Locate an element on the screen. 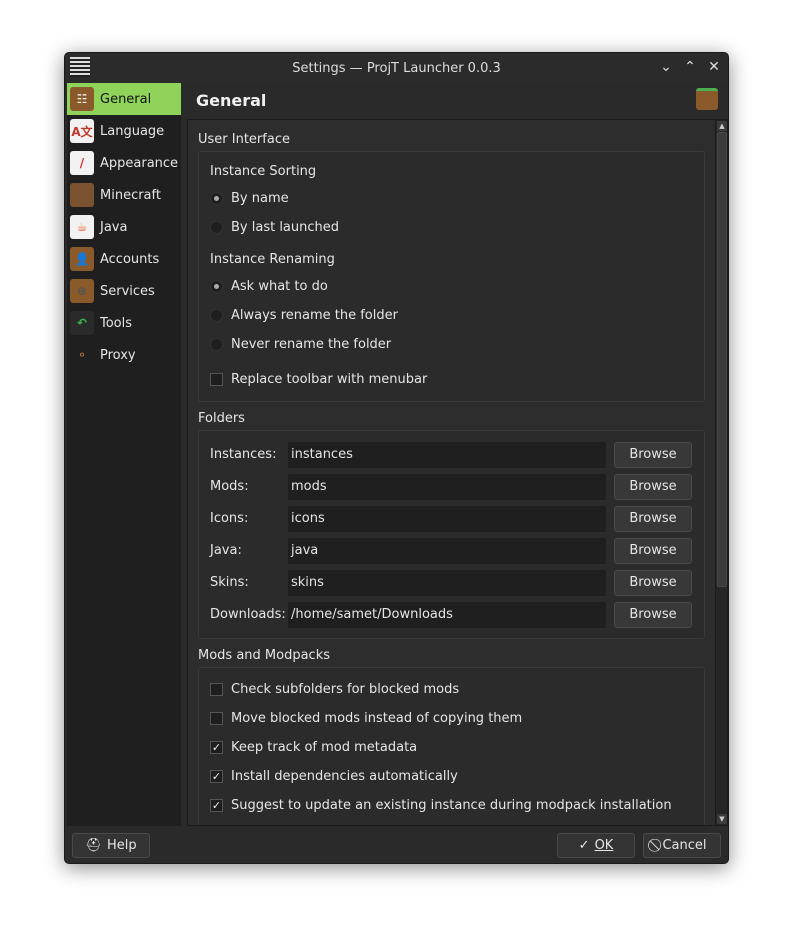  ok-button: ✓ OK is located at coordinates (596, 845).